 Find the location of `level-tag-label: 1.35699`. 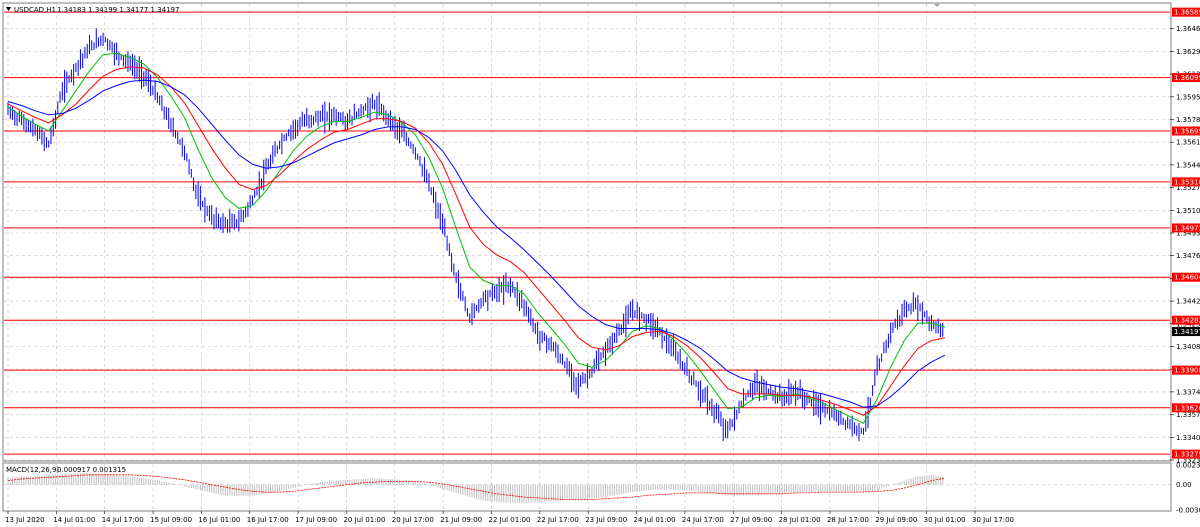

level-tag-label: 1.35699 is located at coordinates (1187, 131).